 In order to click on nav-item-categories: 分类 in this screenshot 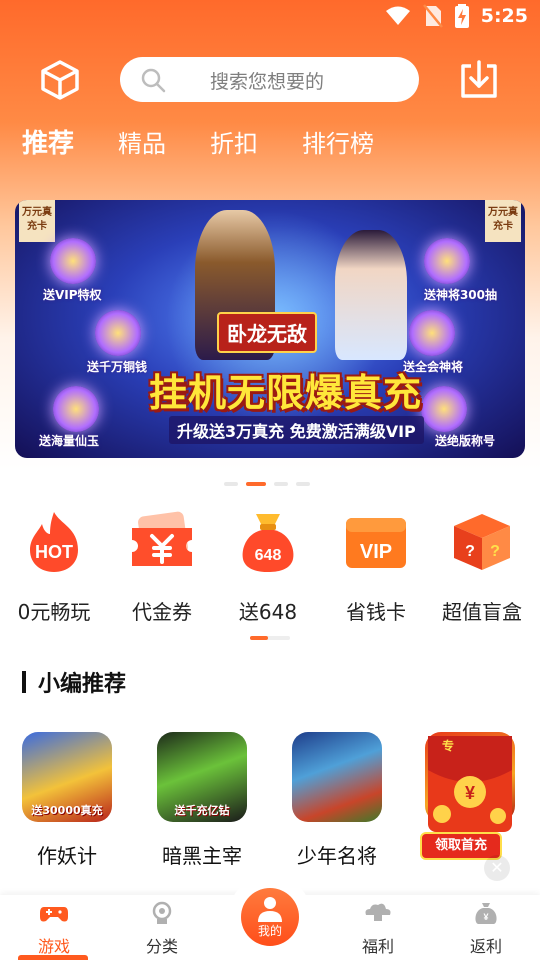, I will do `click(162, 929)`.